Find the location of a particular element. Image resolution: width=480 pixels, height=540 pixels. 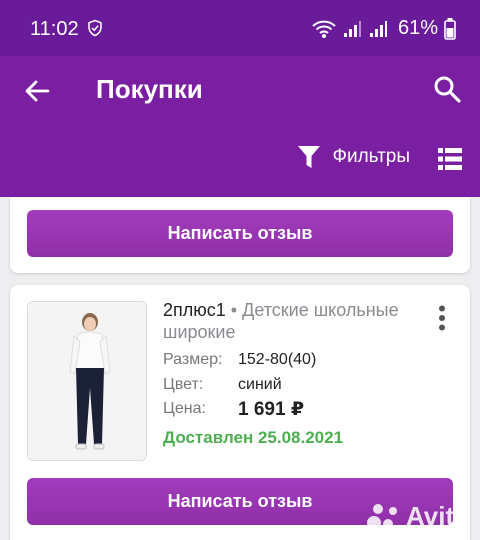

search-icon is located at coordinates (447, 89).